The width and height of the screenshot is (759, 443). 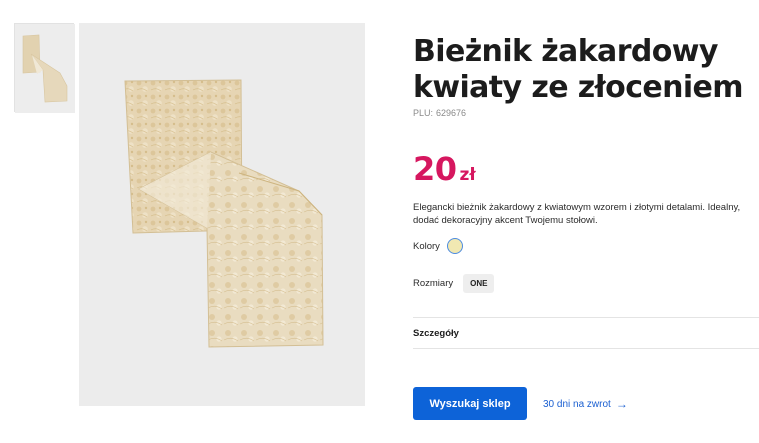 I want to click on arrow-right-icon: →, so click(x=621, y=404).